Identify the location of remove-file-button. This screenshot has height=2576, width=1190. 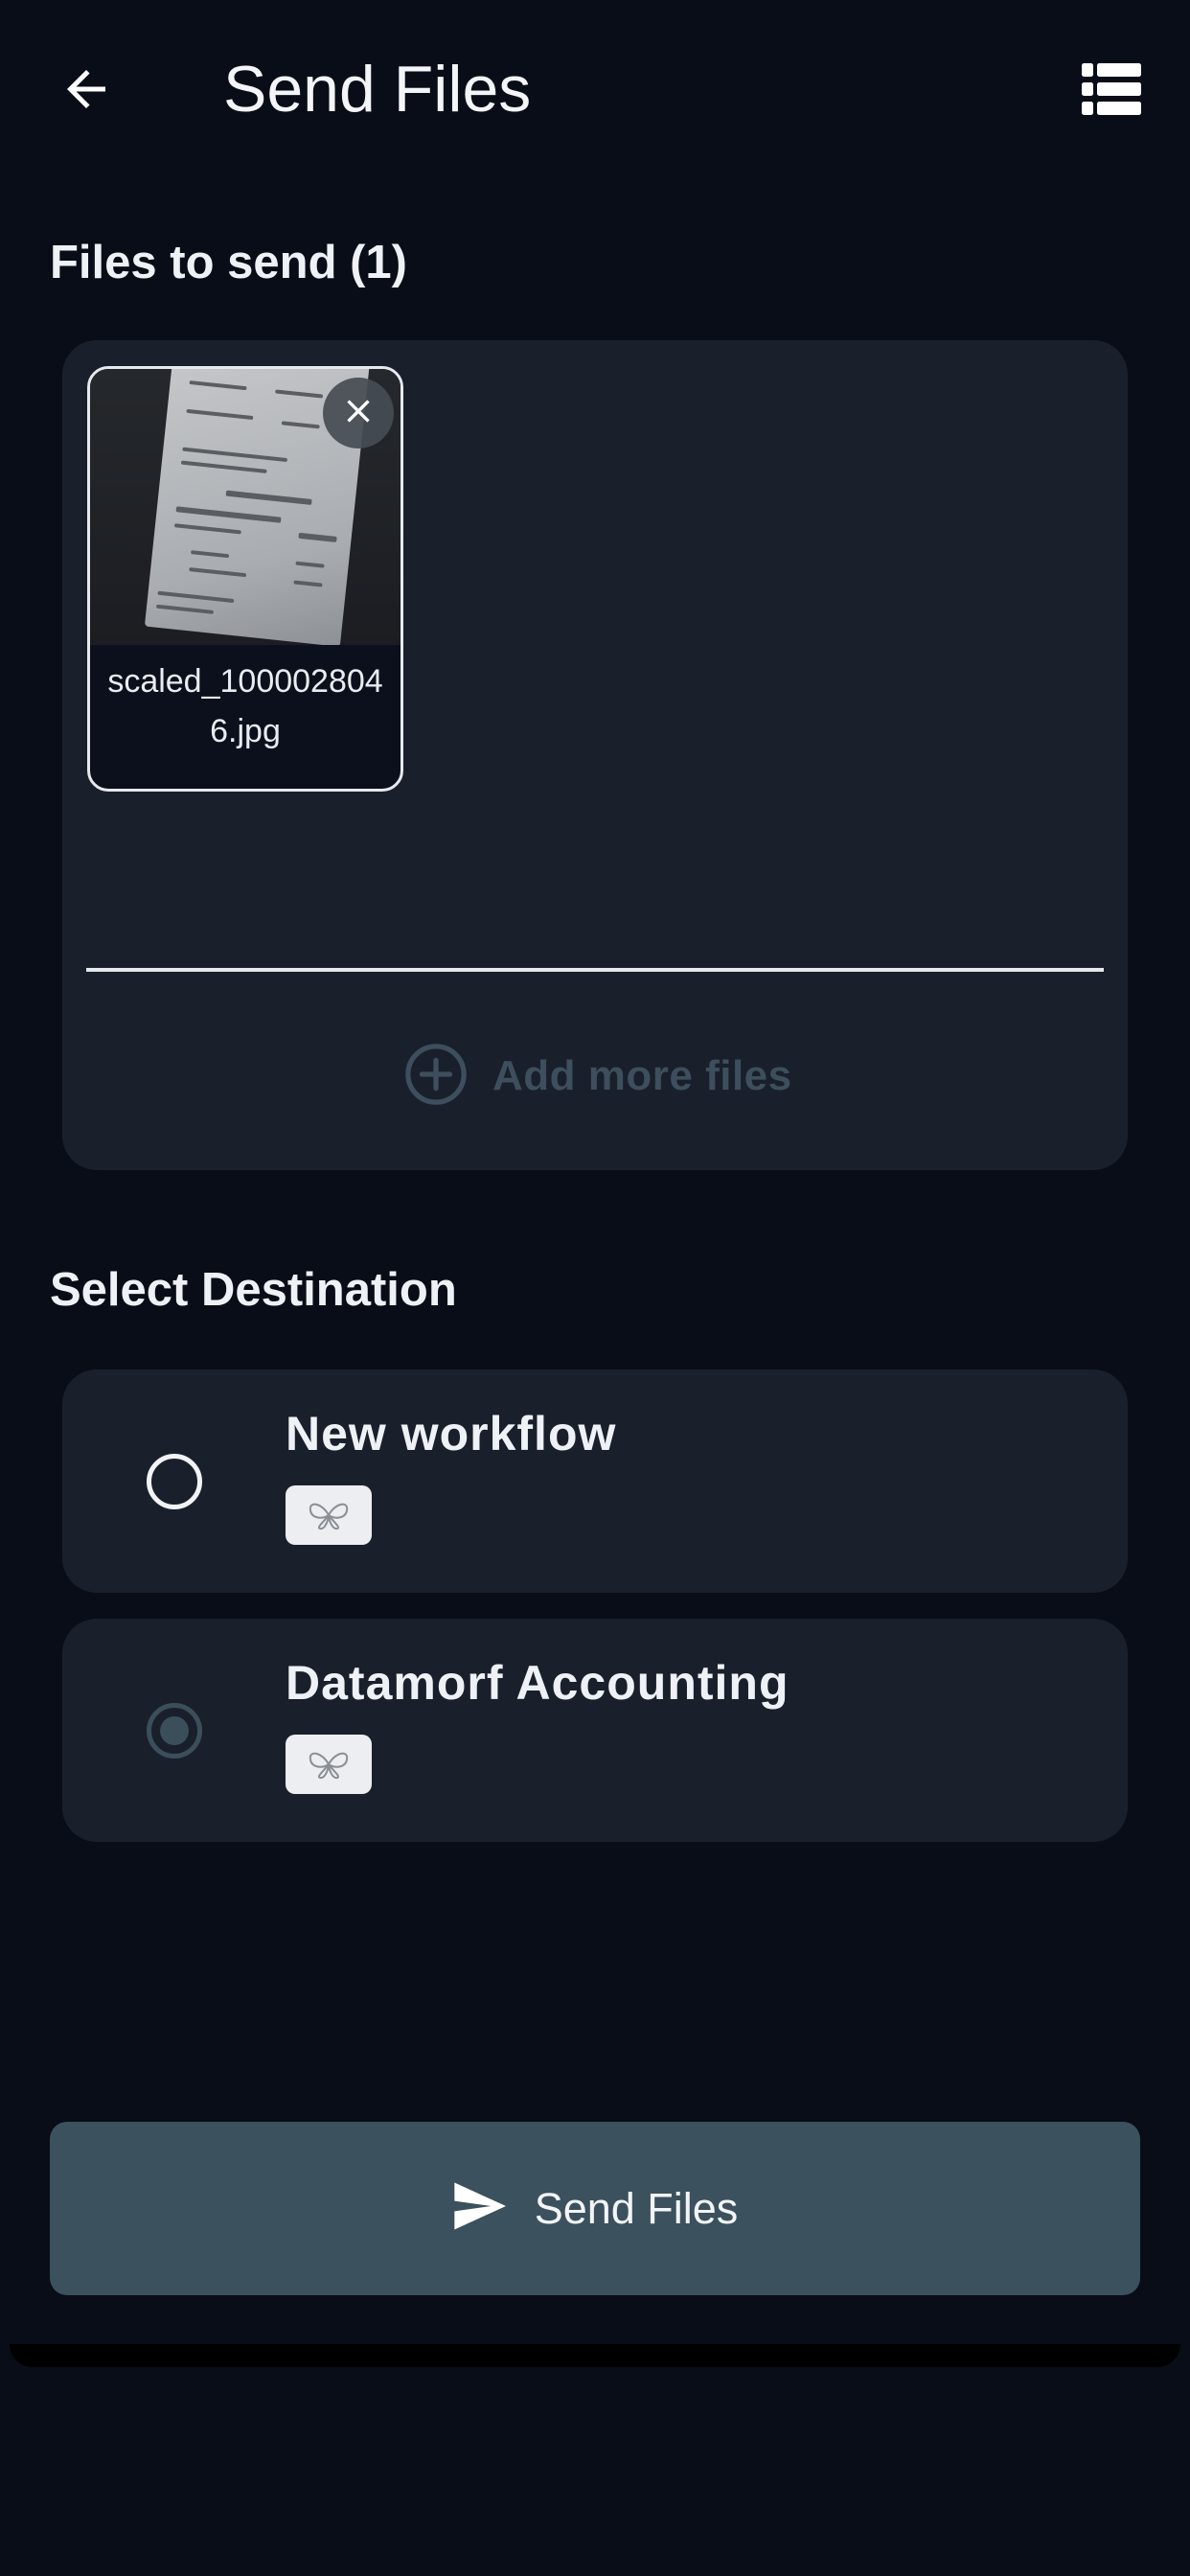
(358, 413).